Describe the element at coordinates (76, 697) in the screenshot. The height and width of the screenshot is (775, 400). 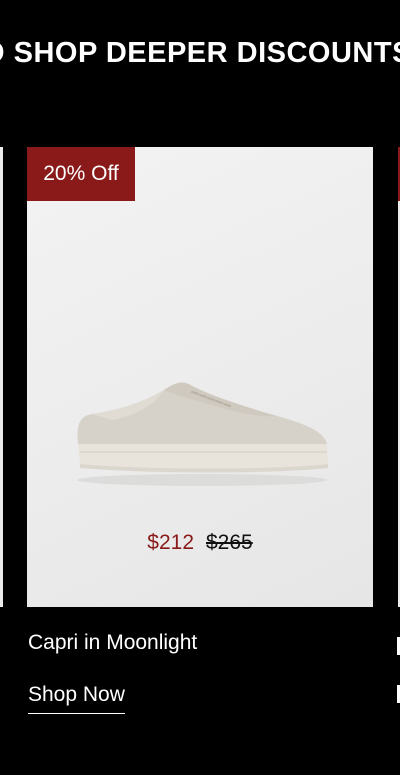
I see `shop-now-link: Shop Now` at that location.